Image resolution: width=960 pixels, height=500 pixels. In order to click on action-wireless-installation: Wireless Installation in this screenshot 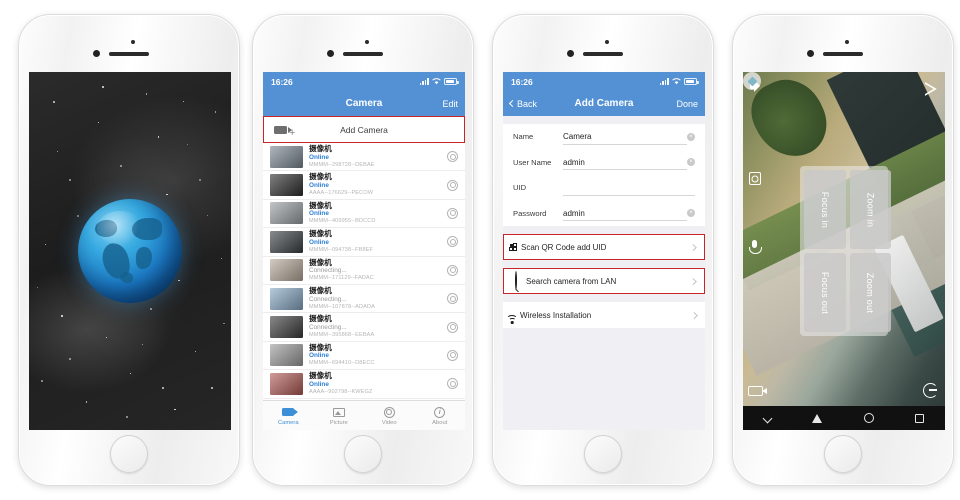, I will do `click(604, 315)`.